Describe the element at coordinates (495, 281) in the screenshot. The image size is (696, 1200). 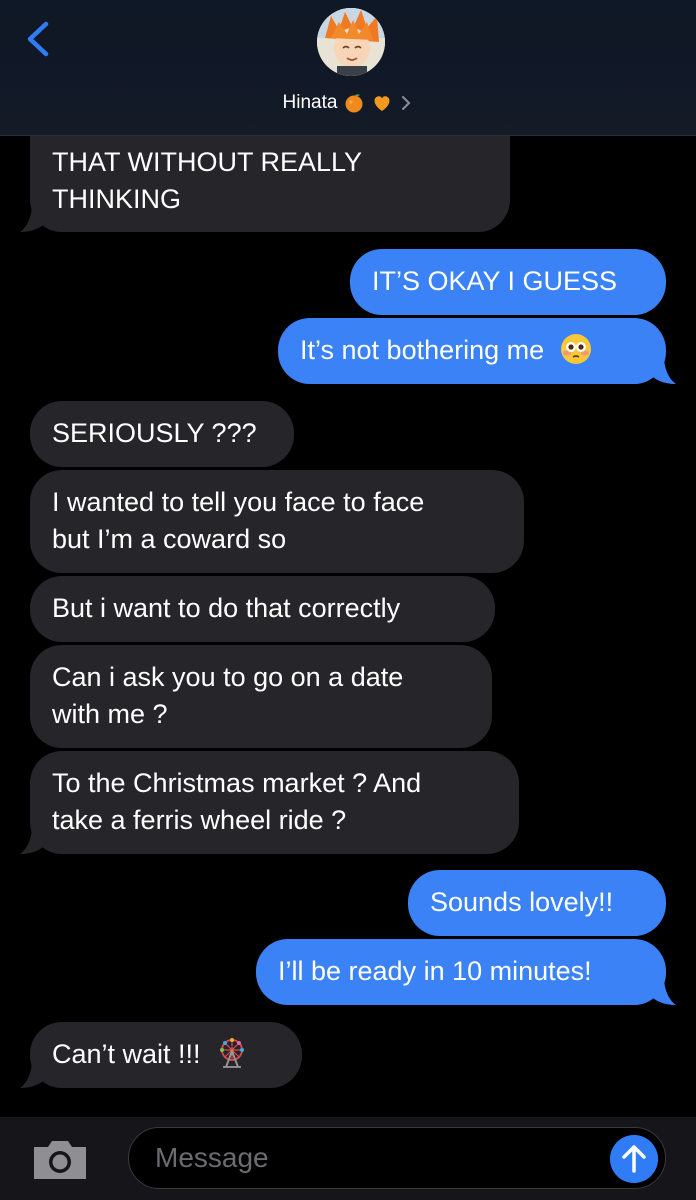
I see `message-line: IT’S OKAY I GUESS` at that location.